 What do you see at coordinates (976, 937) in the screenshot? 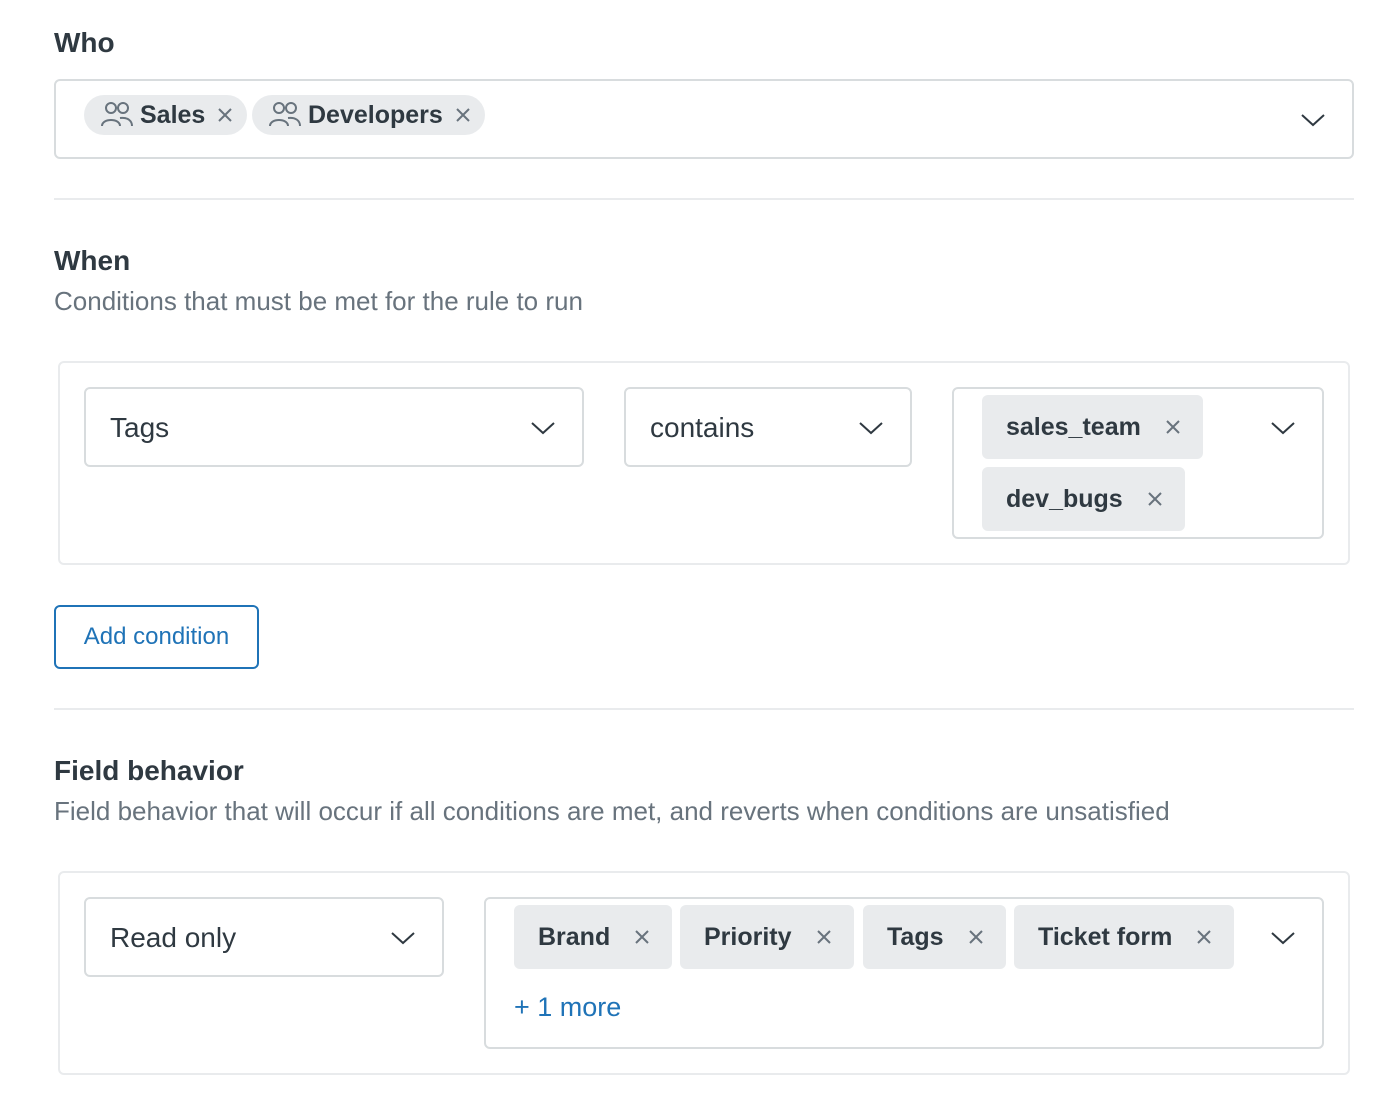
I see `remove-tags-icon` at bounding box center [976, 937].